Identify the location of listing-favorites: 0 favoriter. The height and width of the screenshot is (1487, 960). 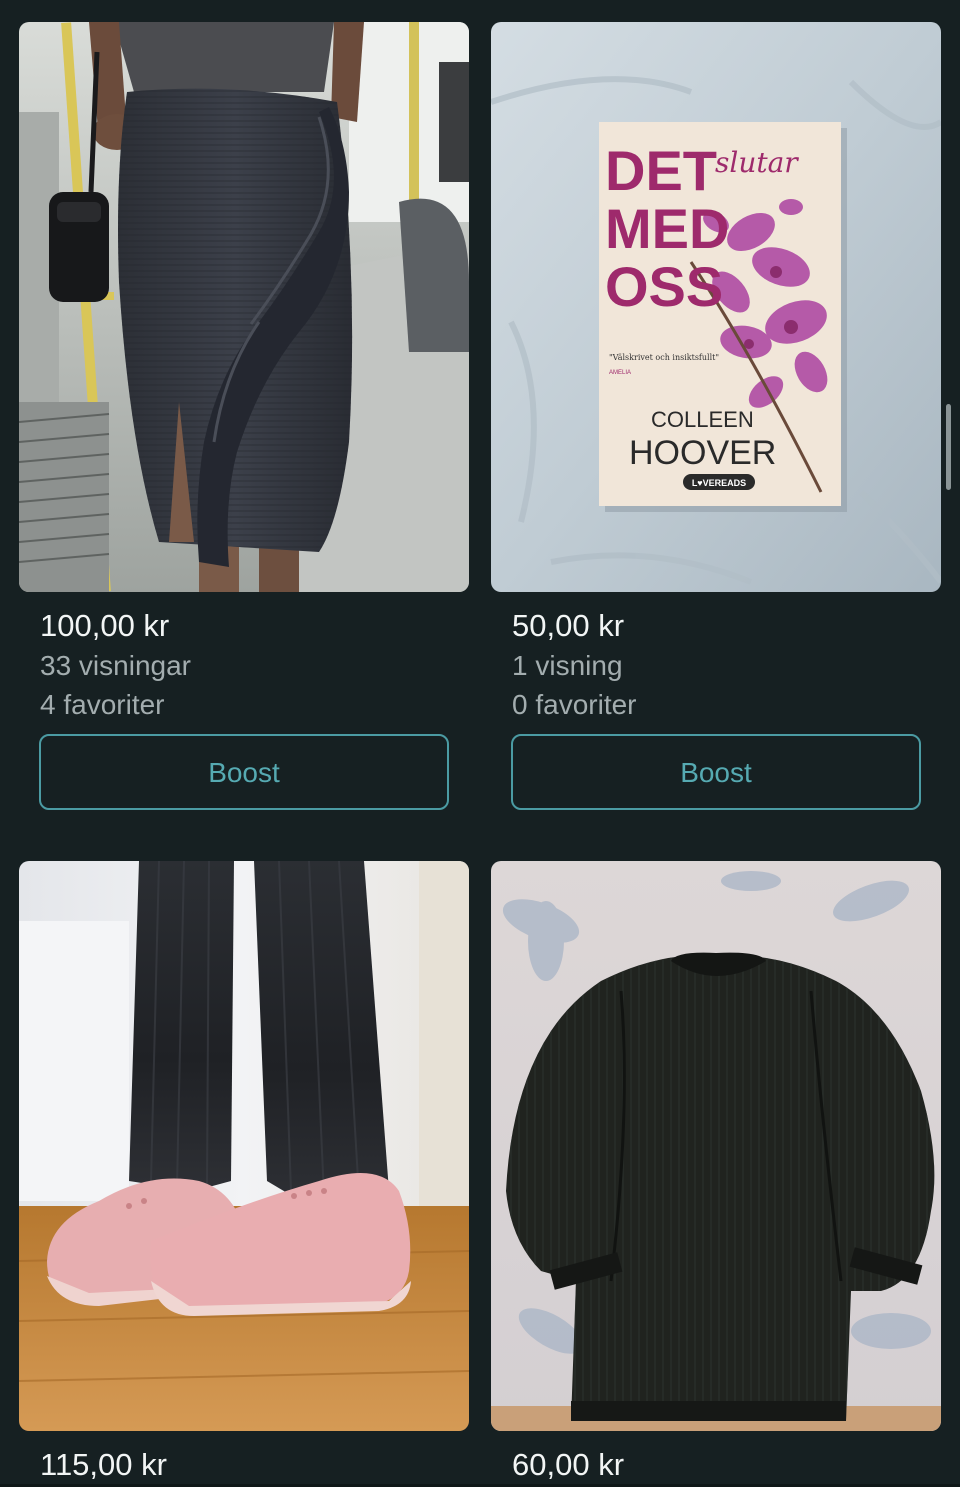
(574, 704).